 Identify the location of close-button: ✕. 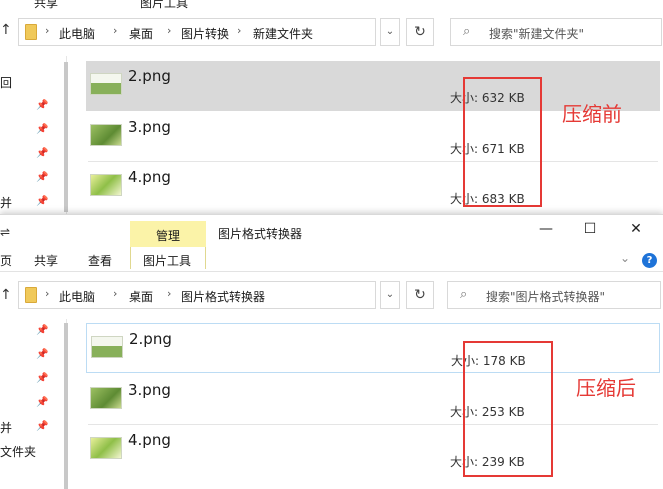
(636, 229).